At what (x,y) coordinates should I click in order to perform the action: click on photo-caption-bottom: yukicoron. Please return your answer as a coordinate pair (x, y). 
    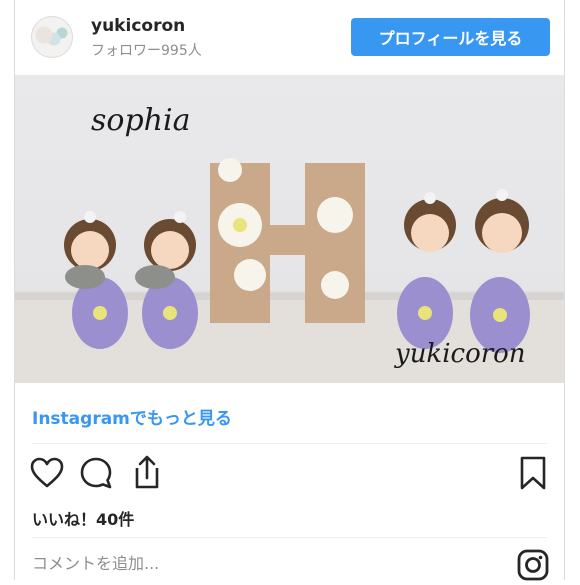
    Looking at the image, I should click on (460, 354).